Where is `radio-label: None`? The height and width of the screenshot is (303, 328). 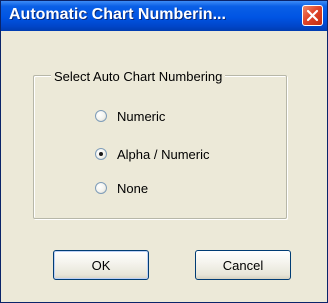
radio-label: None is located at coordinates (133, 188).